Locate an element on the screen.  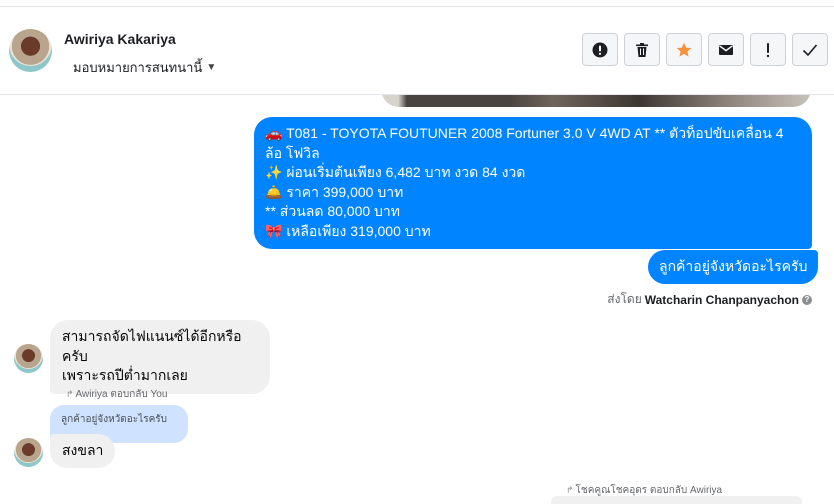
sent-by-info: ส่งโดย Watcharin Chanpanyachon ? is located at coordinates (709, 299).